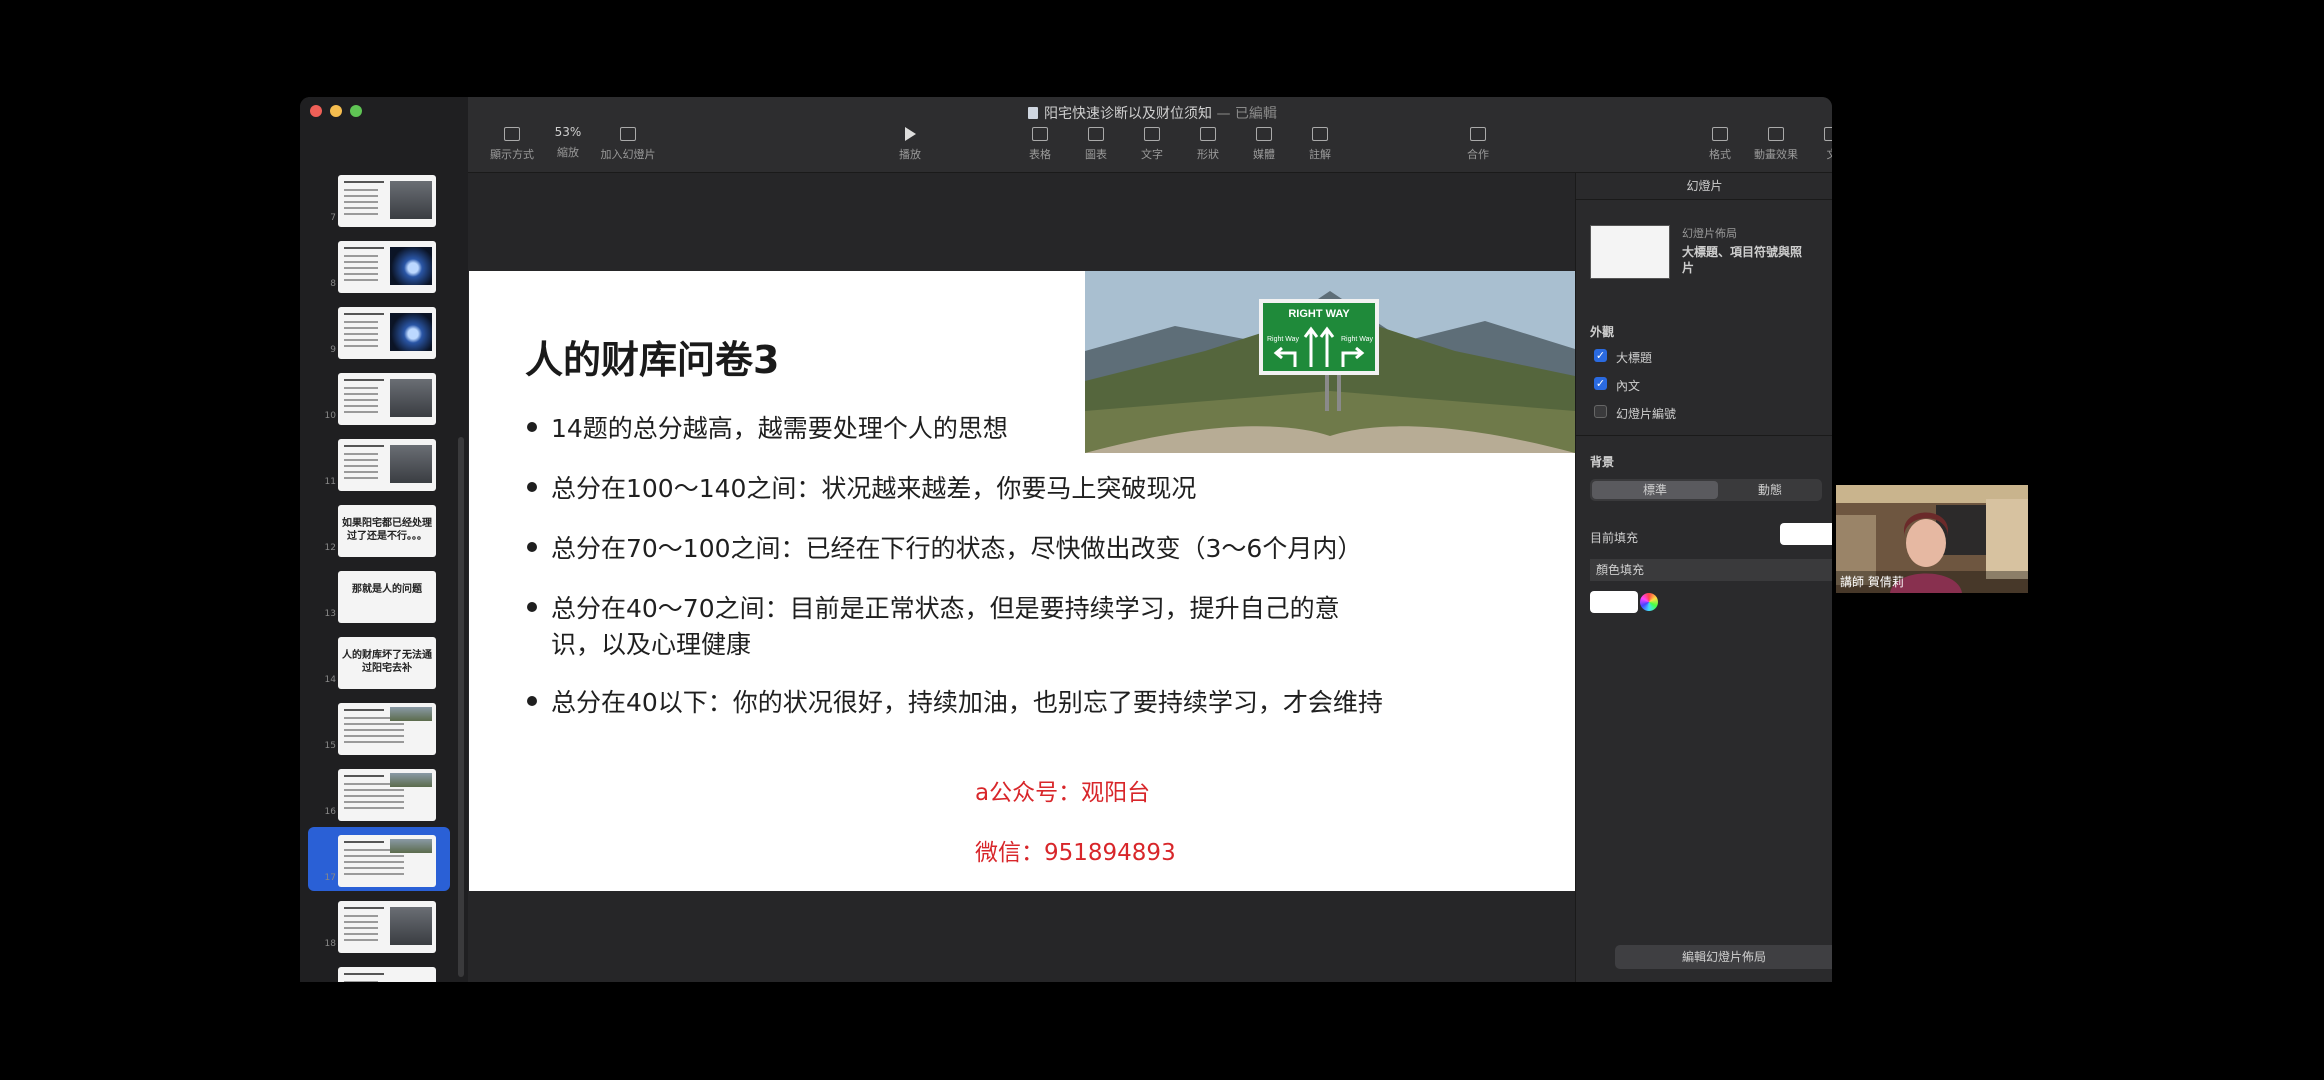 Image resolution: width=2324 pixels, height=1080 pixels. I want to click on slide-number-checkbox, so click(1600, 411).